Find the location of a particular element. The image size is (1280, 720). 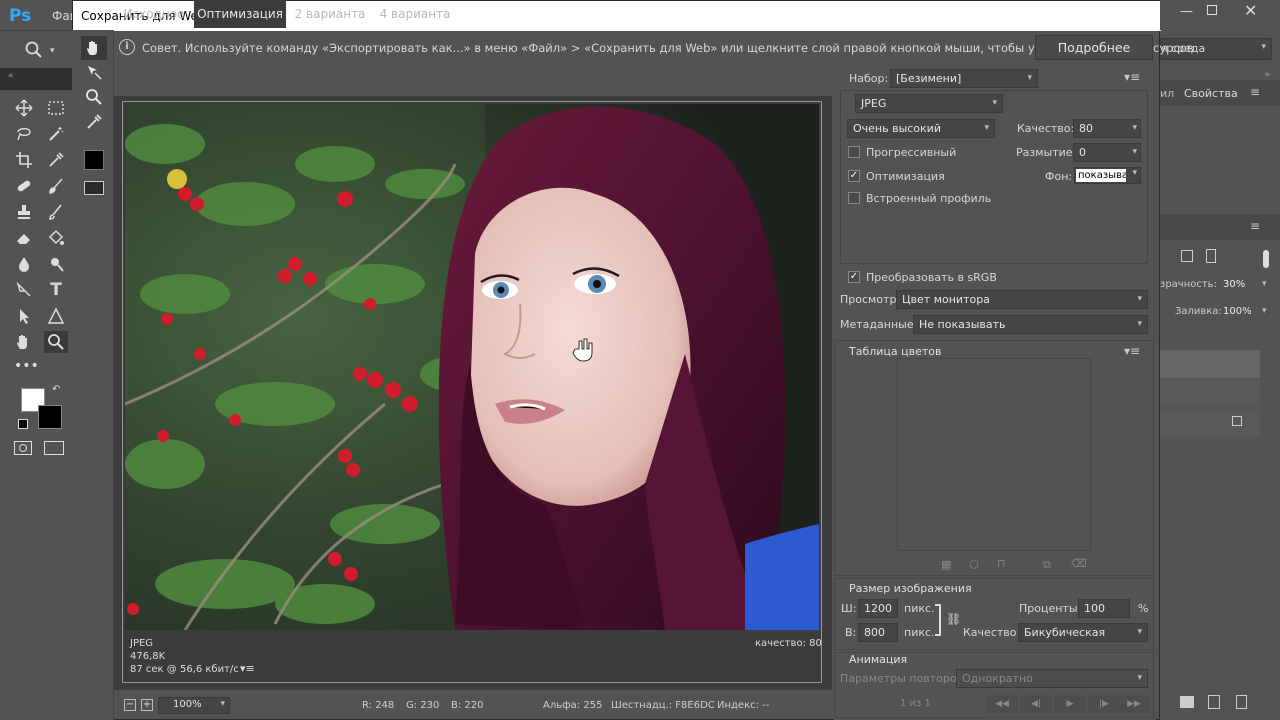

brush-tool-icon is located at coordinates (56, 186).